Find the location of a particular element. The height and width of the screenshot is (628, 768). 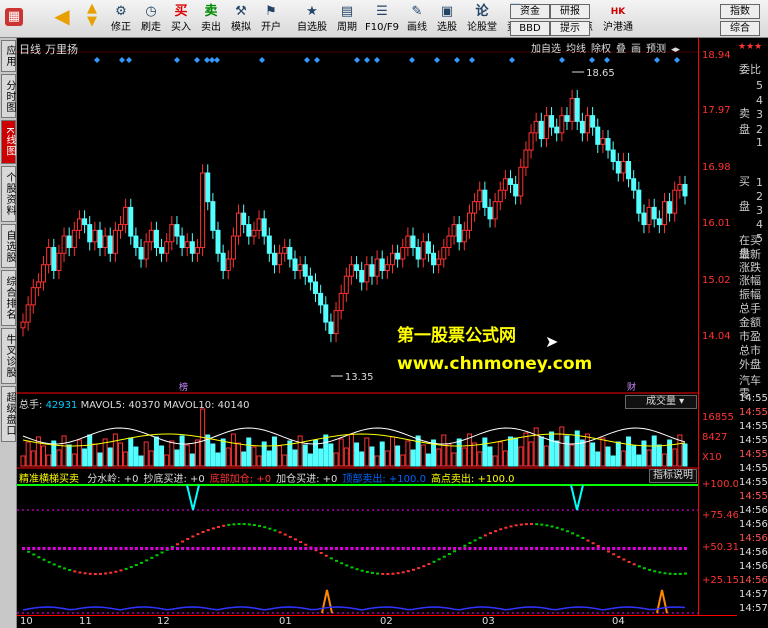

left-tab: 个股资料 is located at coordinates (8, 194).